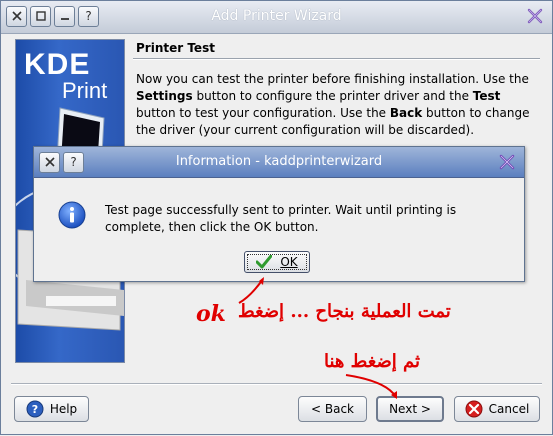 The width and height of the screenshot is (553, 436). I want to click on annotation-ok-hint: تمت العملية بنجاح ... إضغط, so click(344, 311).